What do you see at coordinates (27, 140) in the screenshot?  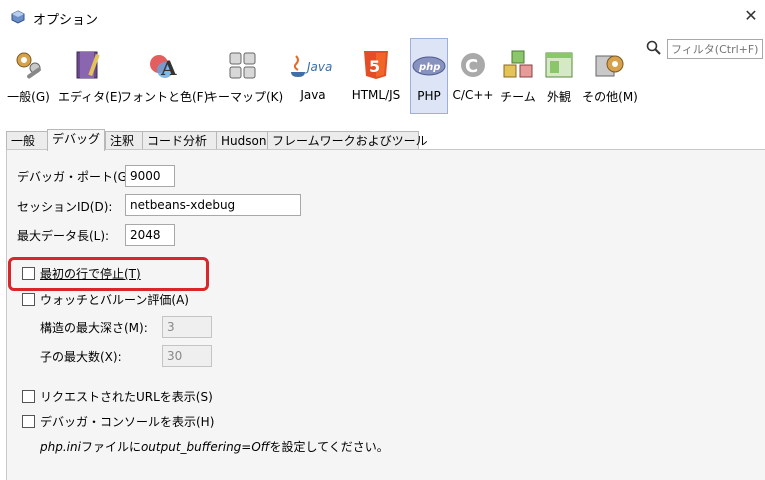 I see `tab-general: 一般` at bounding box center [27, 140].